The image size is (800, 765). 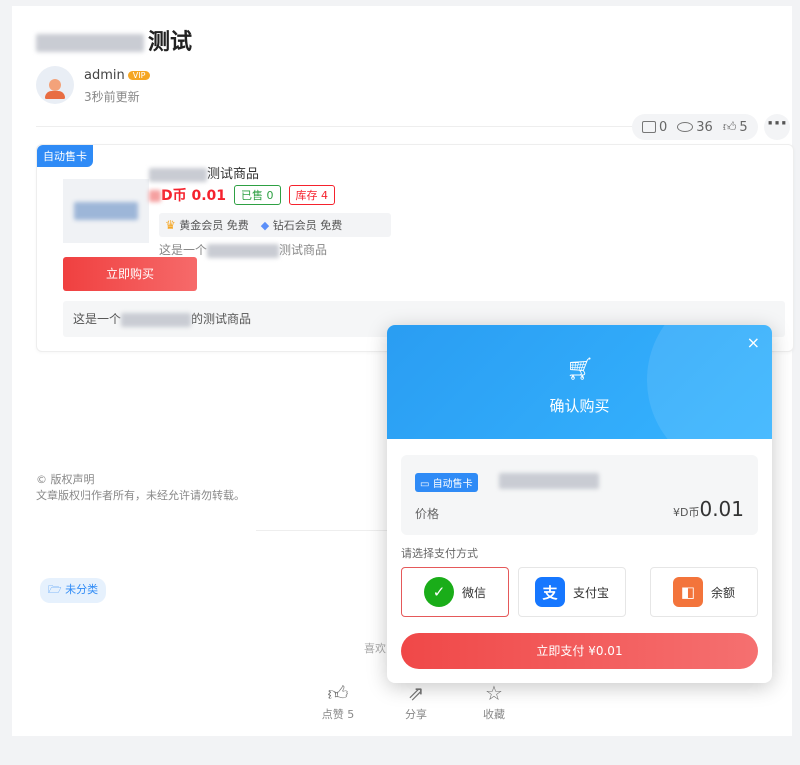 I want to click on category-tag: 🗁︎ 未分类, so click(x=73, y=590).